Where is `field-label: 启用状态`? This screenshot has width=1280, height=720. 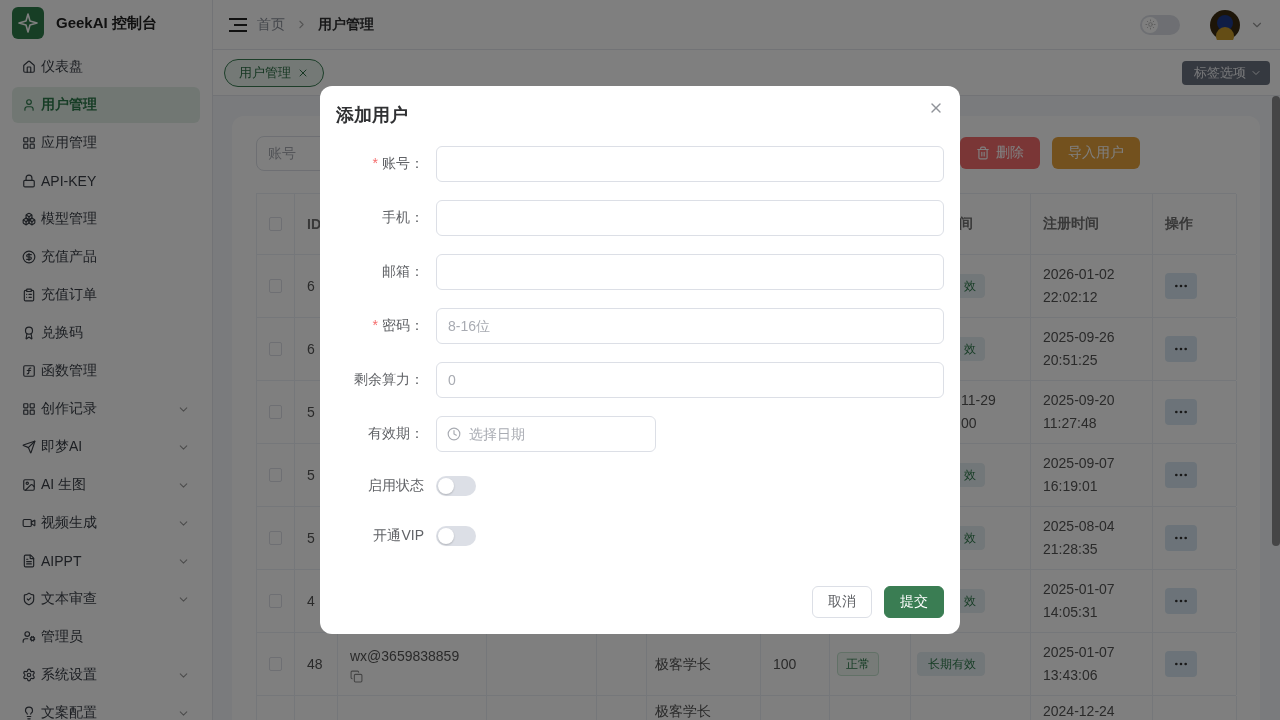
field-label: 启用状态 is located at coordinates (395, 486).